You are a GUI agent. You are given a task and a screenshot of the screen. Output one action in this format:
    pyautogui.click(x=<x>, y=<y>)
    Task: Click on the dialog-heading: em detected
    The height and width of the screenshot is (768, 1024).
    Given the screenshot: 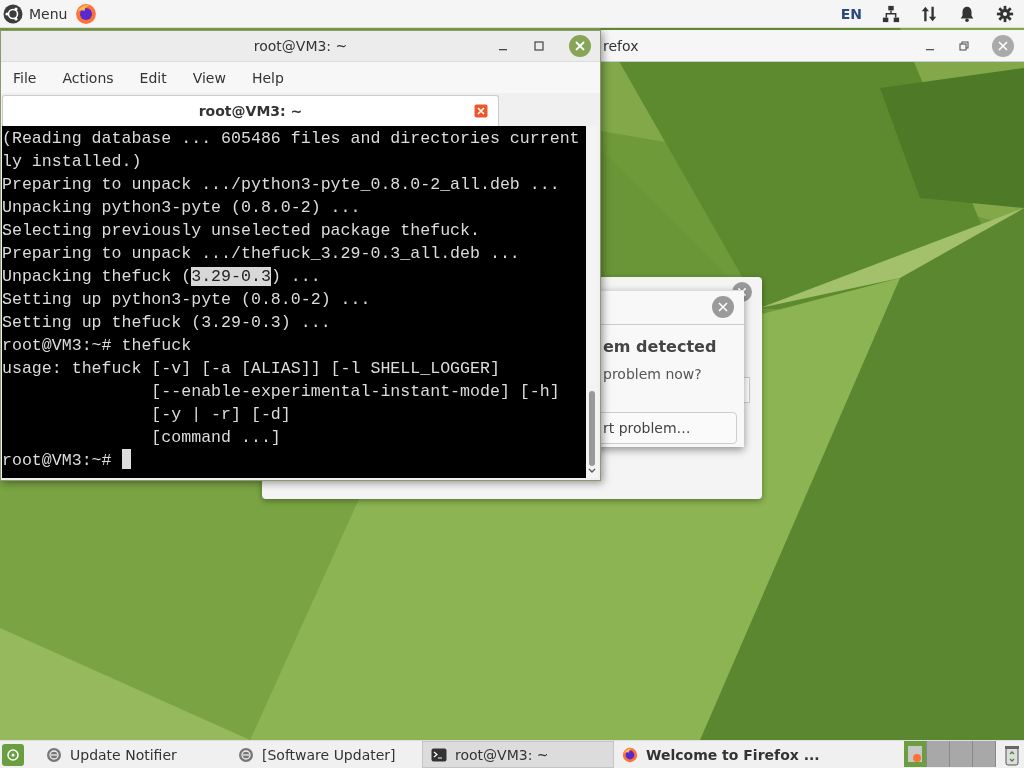 What is the action you would take?
    pyautogui.click(x=660, y=346)
    